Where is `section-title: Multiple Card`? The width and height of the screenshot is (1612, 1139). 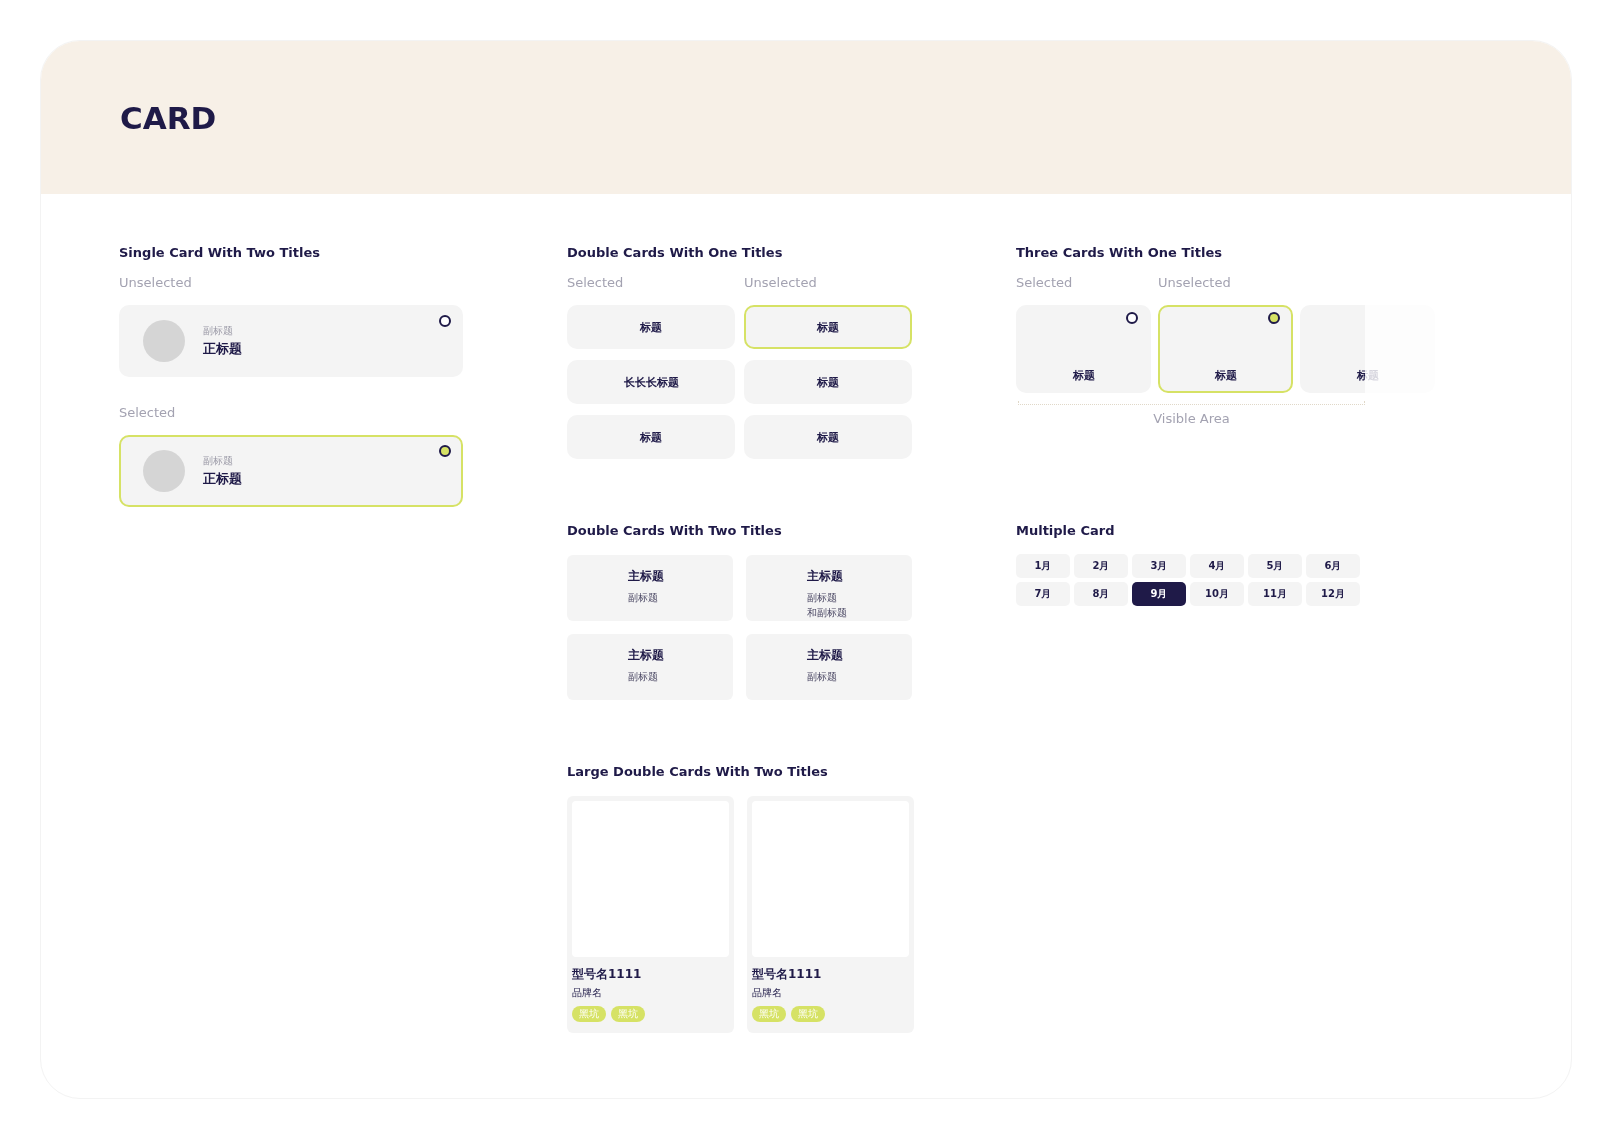
section-title: Multiple Card is located at coordinates (1066, 531).